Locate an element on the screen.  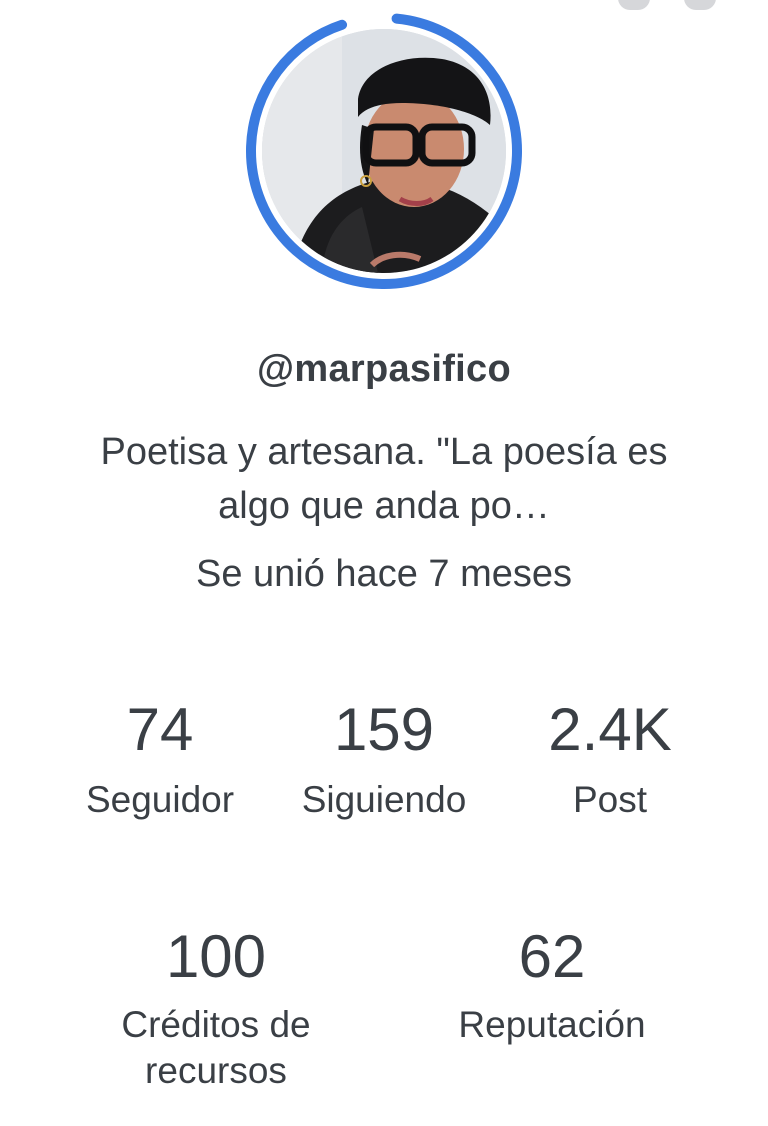
stat-value: 159 is located at coordinates (384, 729).